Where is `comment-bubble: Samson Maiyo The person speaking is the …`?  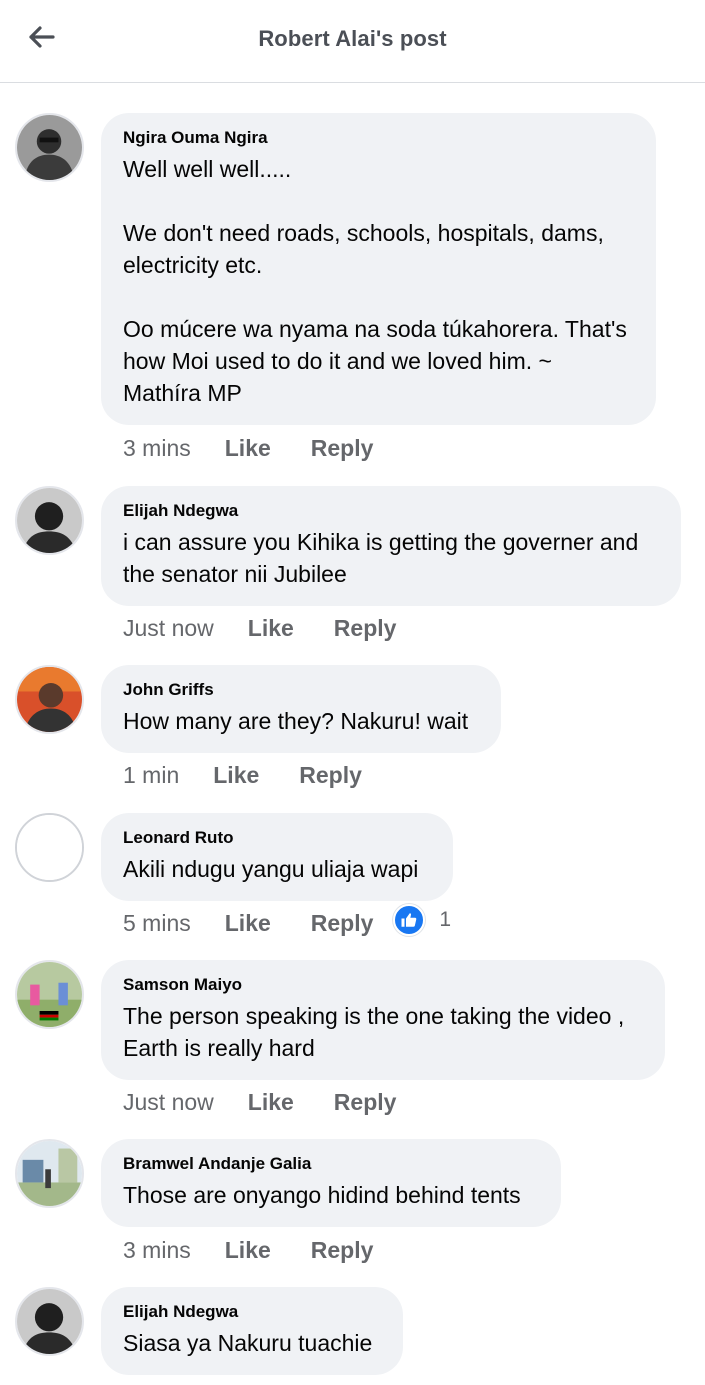 comment-bubble: Samson Maiyo The person speaking is the … is located at coordinates (383, 1020).